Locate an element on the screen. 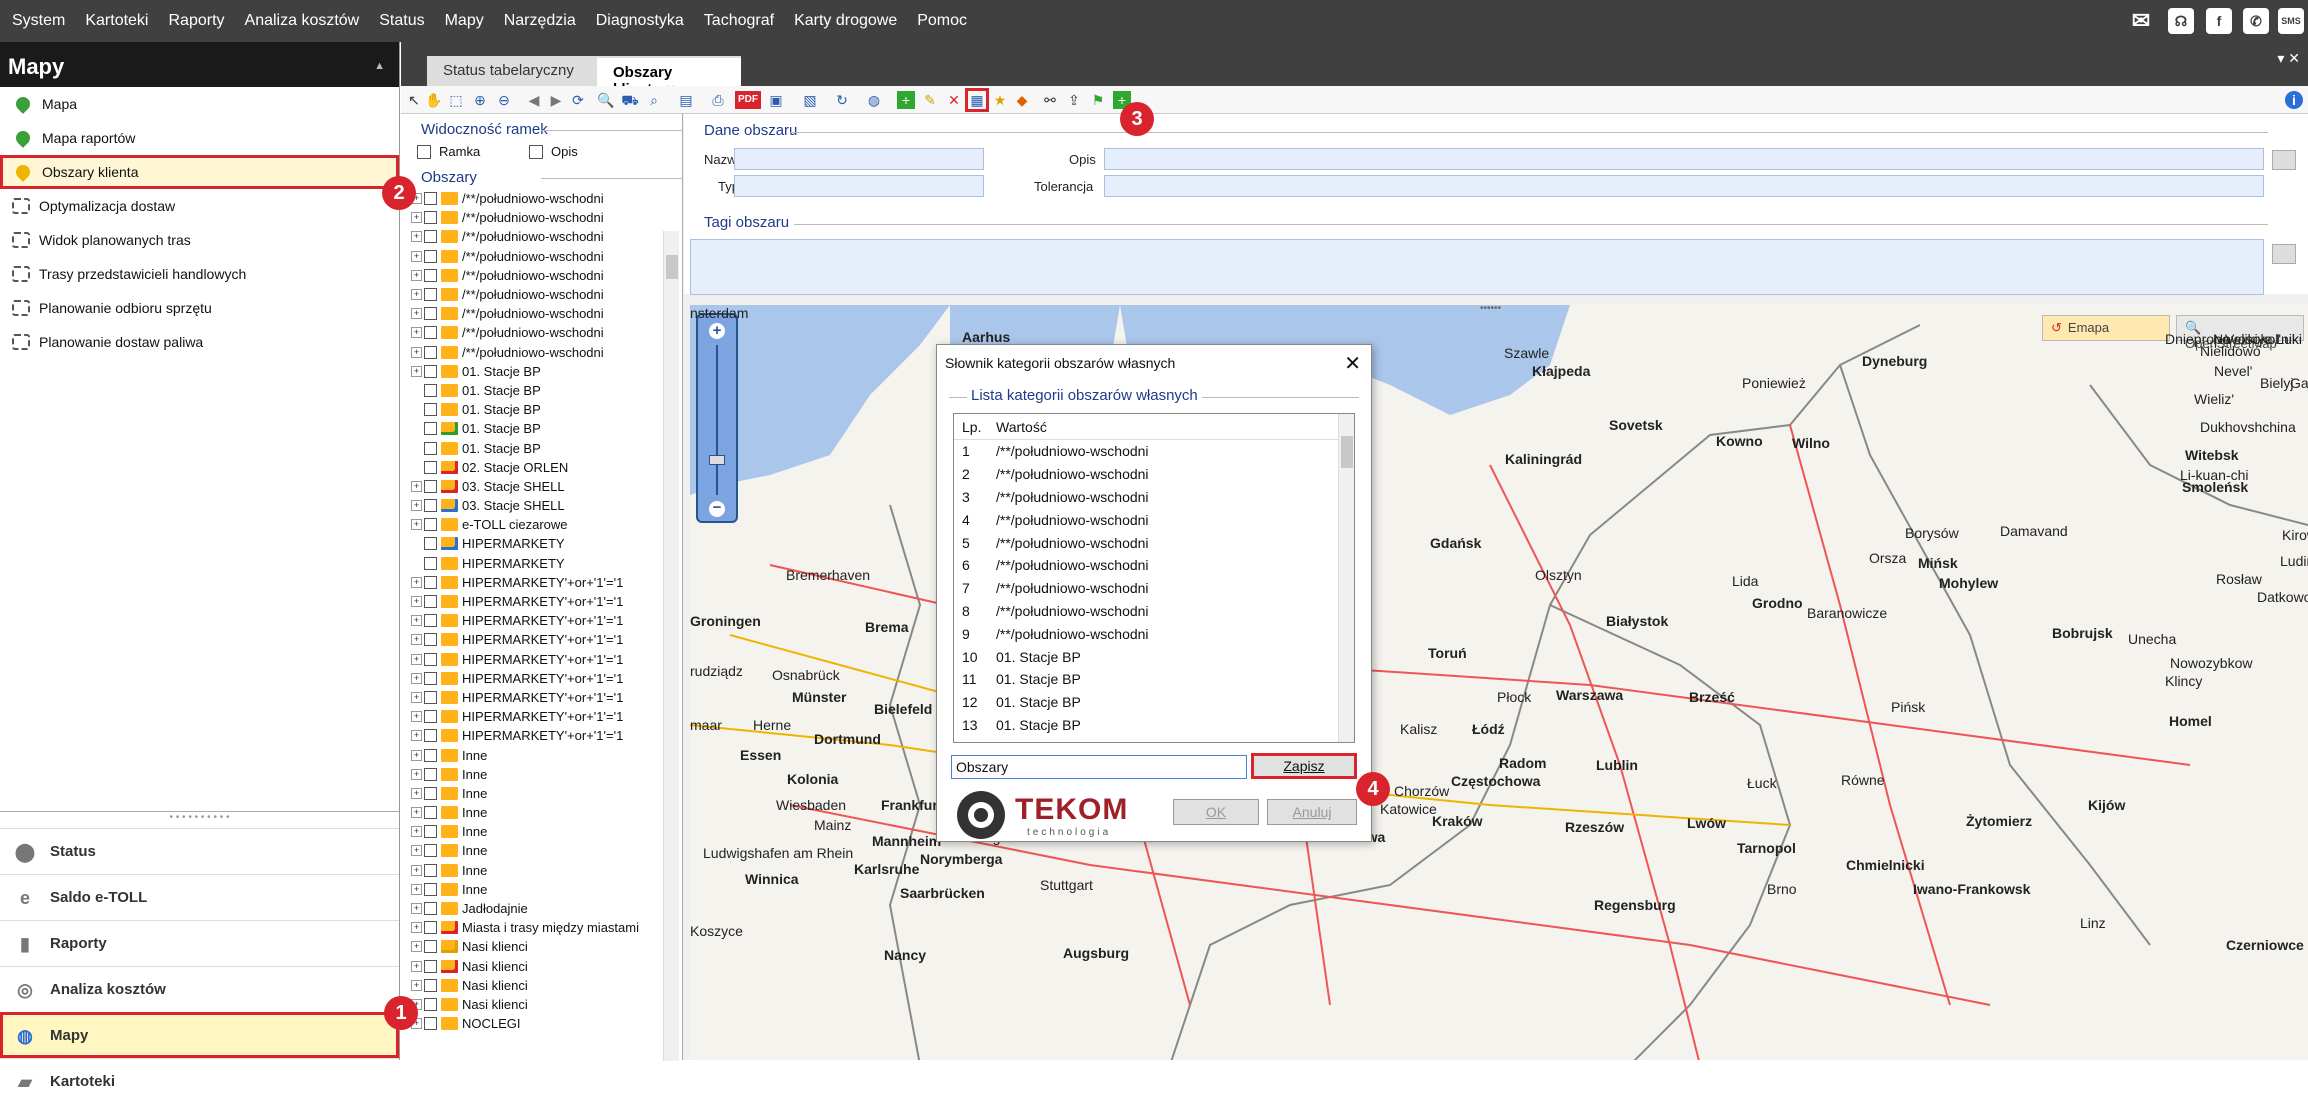 Image resolution: width=2308 pixels, height=1104 pixels. zoom-slider-thumb is located at coordinates (717, 460).